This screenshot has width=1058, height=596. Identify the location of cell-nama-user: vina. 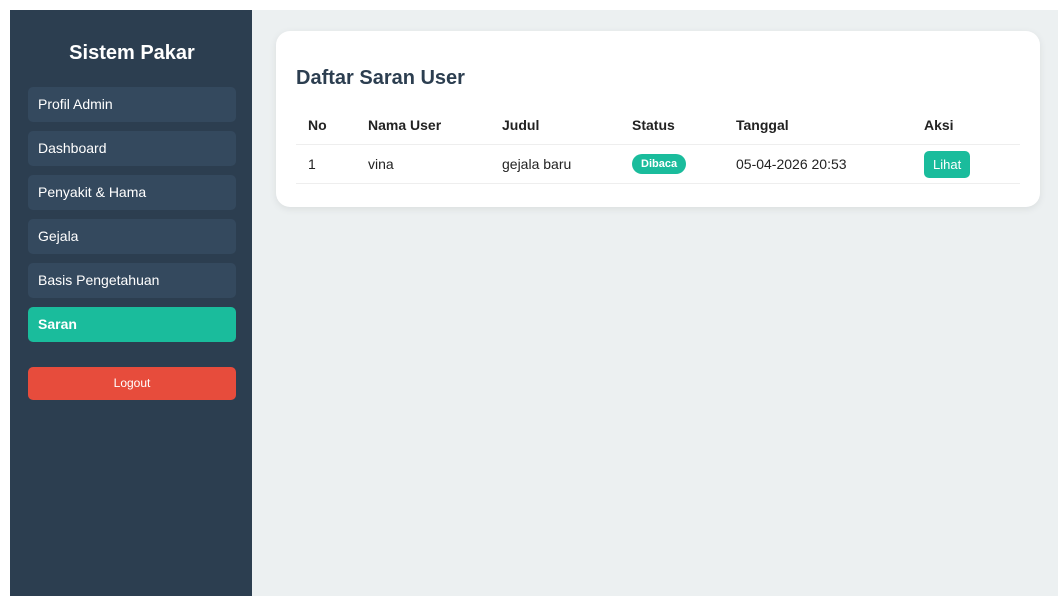
(423, 164).